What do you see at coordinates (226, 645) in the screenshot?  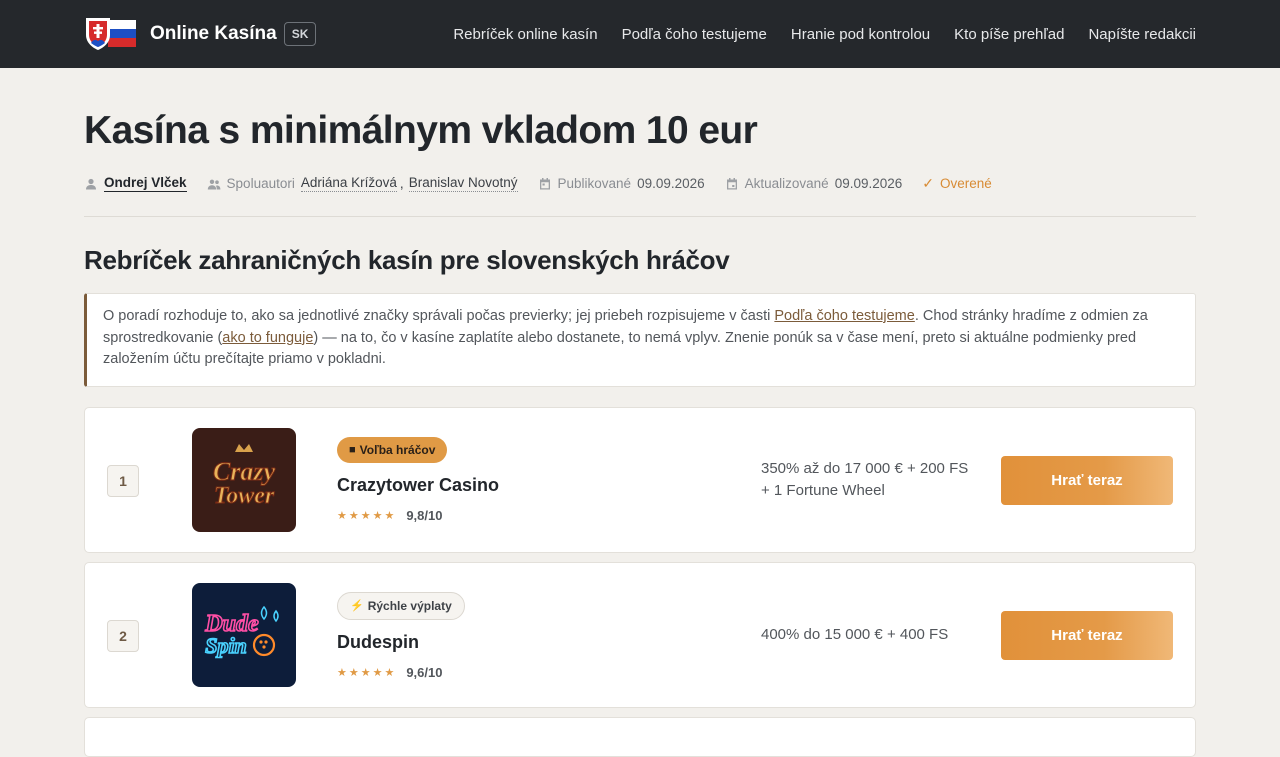 I see `logo-word: Spin` at bounding box center [226, 645].